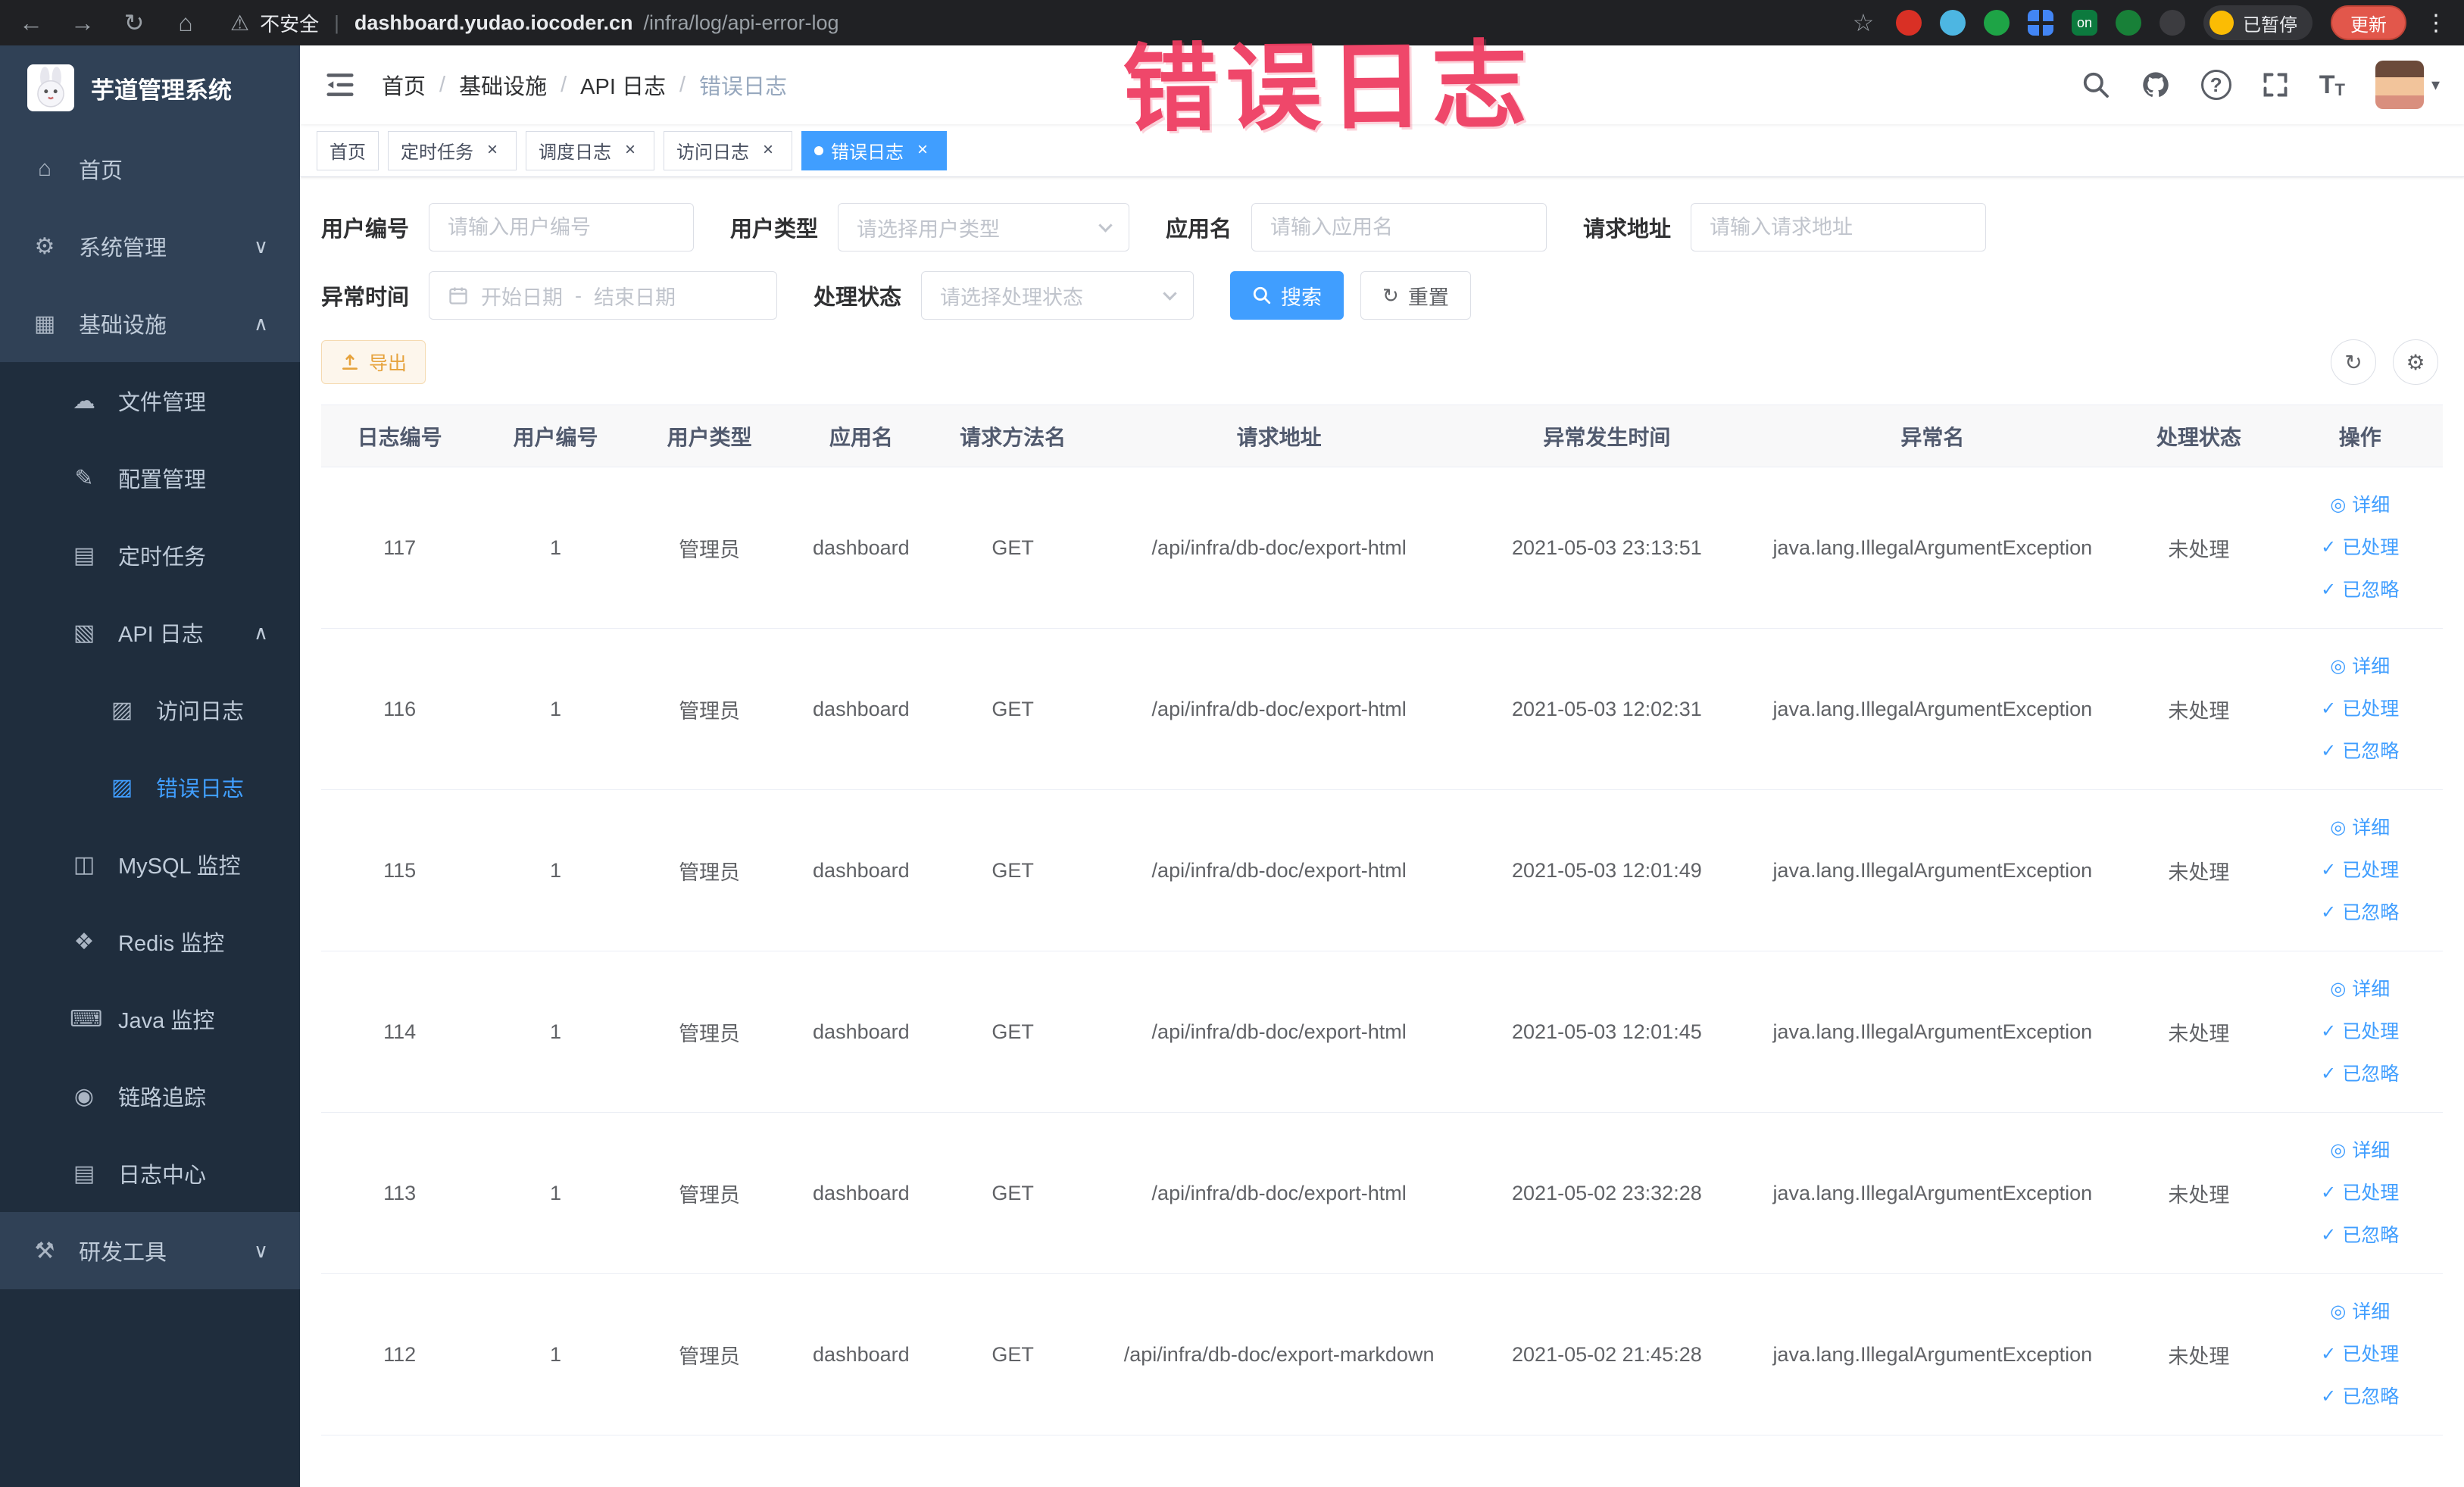 This screenshot has height=1487, width=2464. Describe the element at coordinates (150, 632) in the screenshot. I see `sidebar-item-api-logs: ▧ API 日志 ∧` at that location.